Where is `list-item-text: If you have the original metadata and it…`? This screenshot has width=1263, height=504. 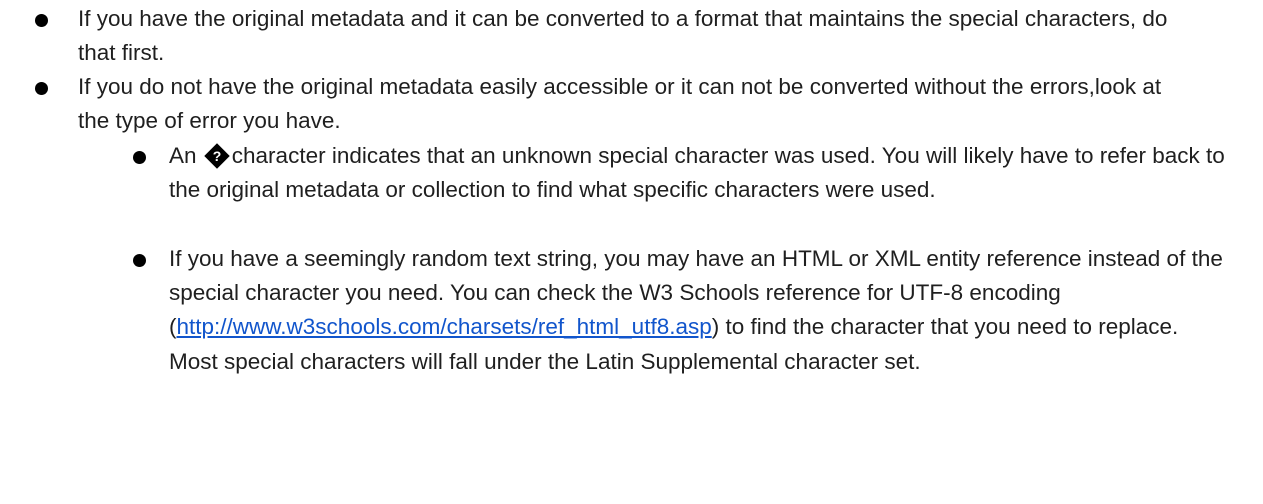 list-item-text: If you have the original metadata and it… is located at coordinates (623, 36).